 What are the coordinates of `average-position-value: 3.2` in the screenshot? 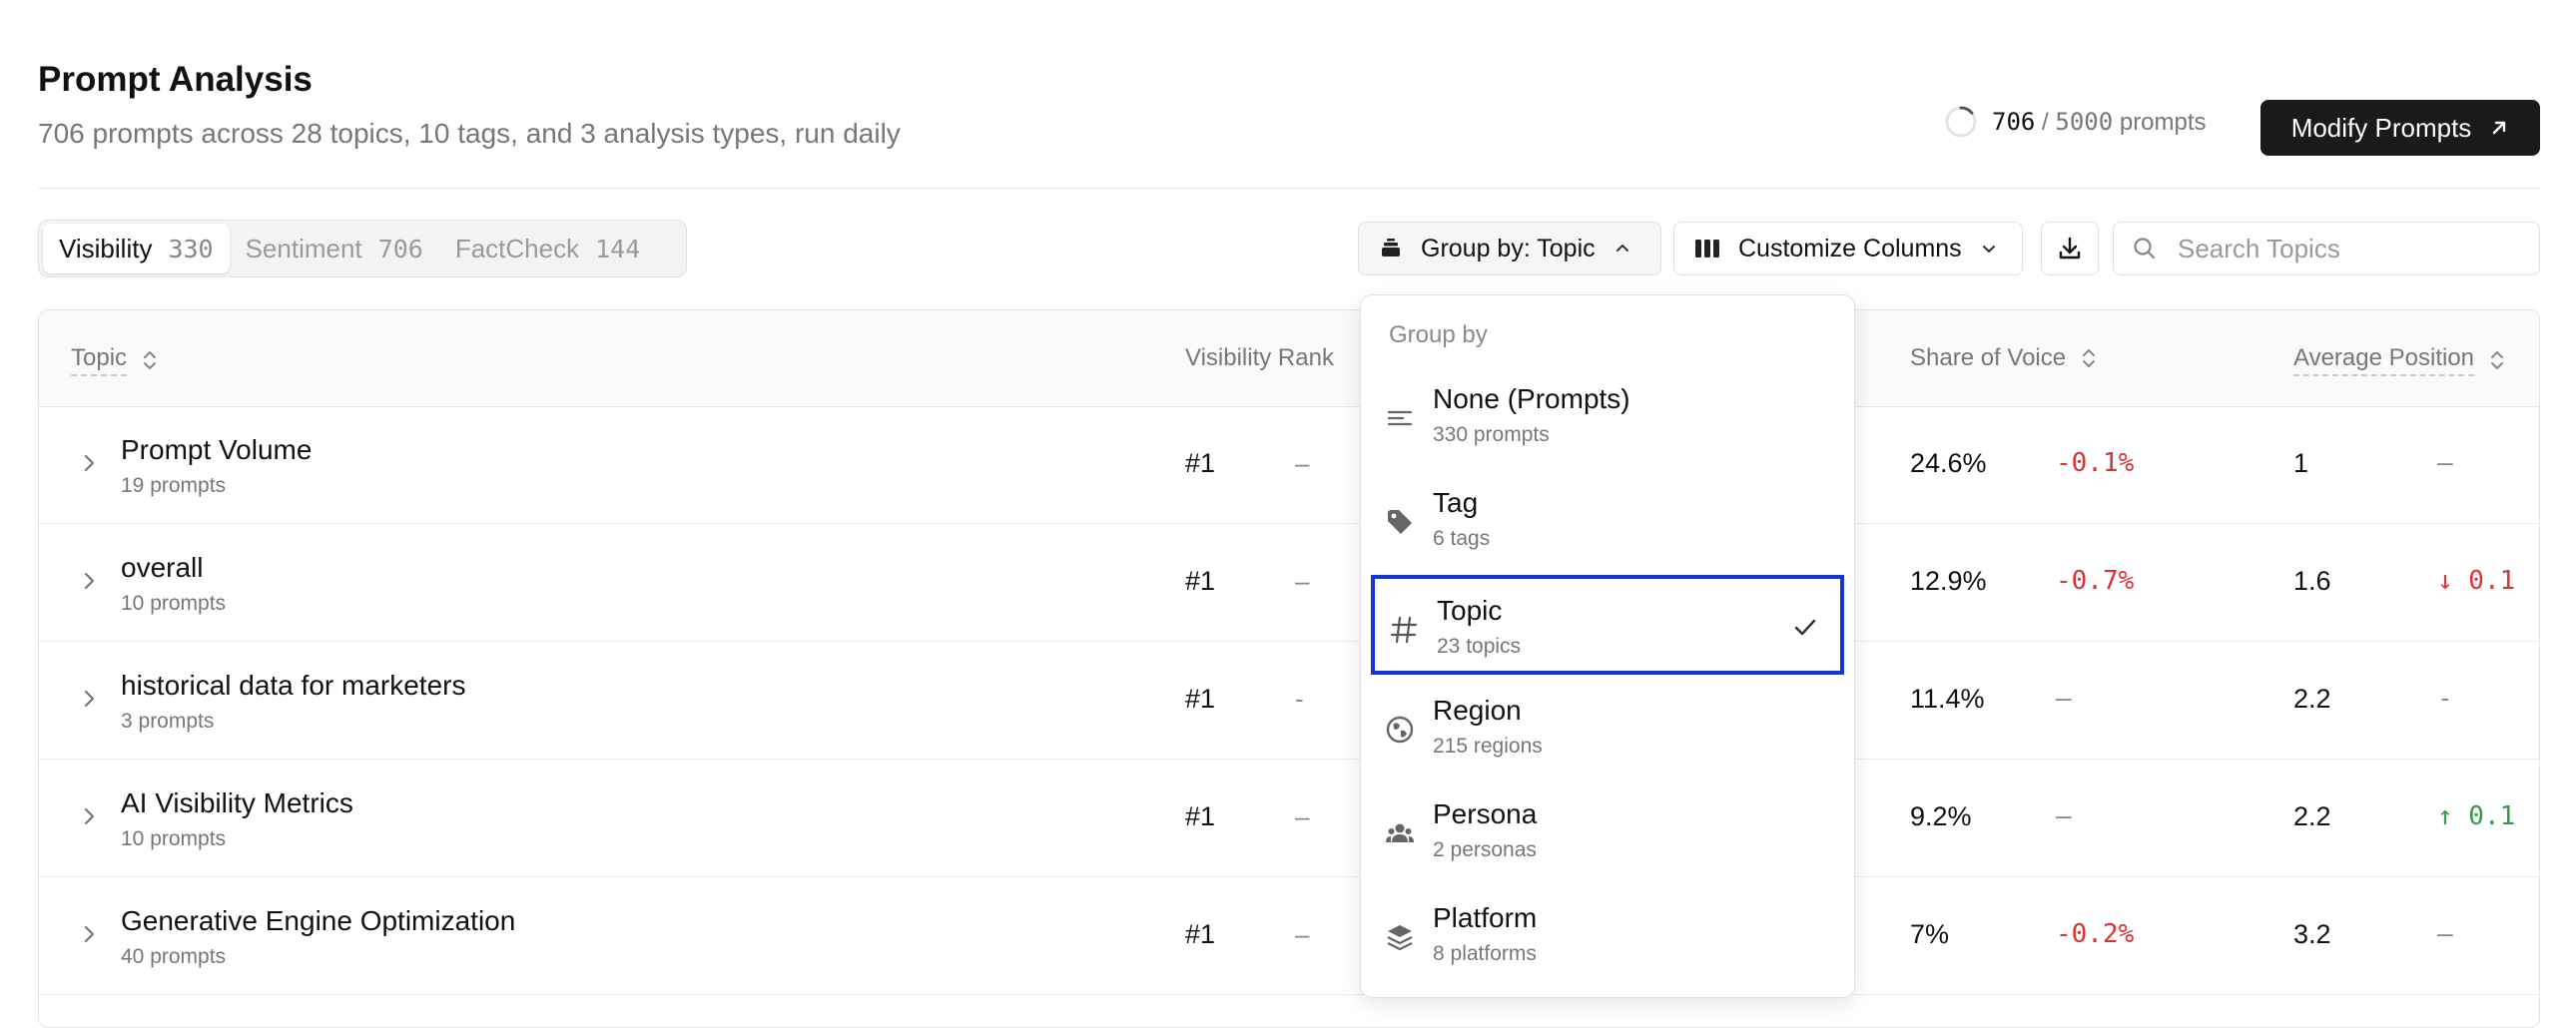 It's located at (2312, 934).